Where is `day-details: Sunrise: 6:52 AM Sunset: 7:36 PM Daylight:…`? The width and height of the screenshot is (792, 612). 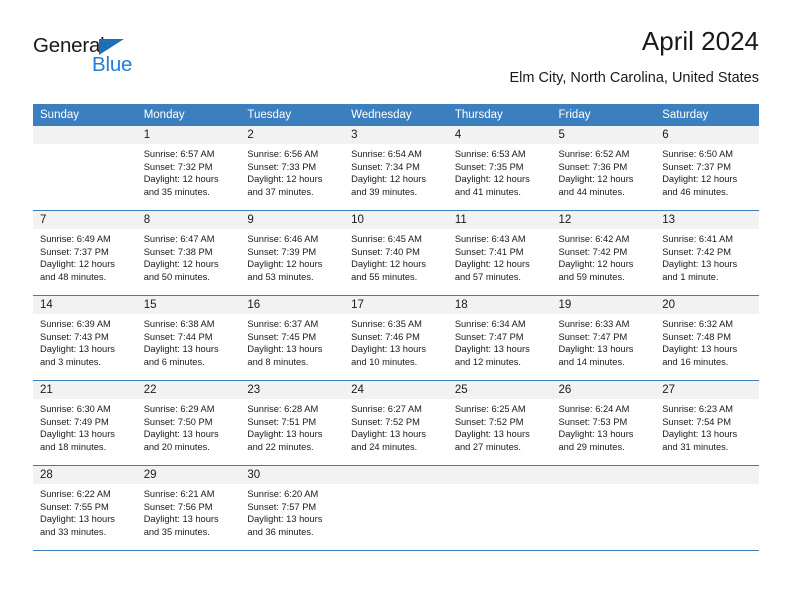
day-details: Sunrise: 6:52 AM Sunset: 7:36 PM Daylight:… is located at coordinates (604, 177).